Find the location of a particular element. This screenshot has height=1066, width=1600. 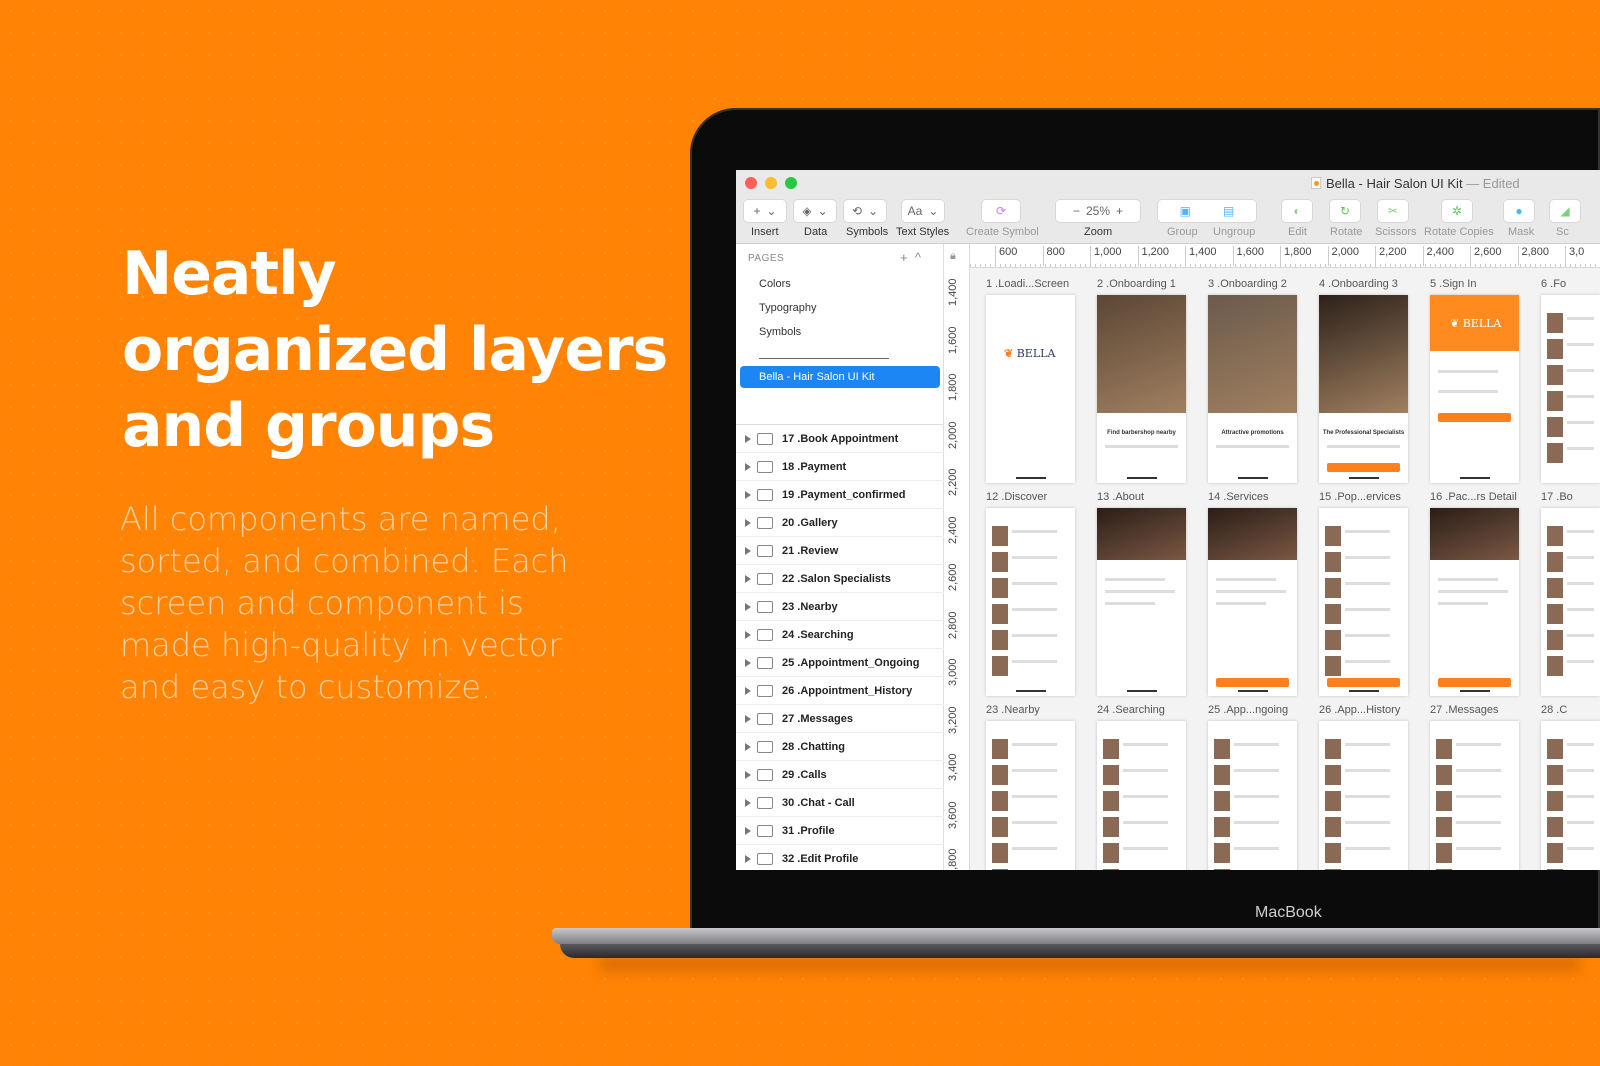

artboard-label: 26 .App...History is located at coordinates (1359, 710).